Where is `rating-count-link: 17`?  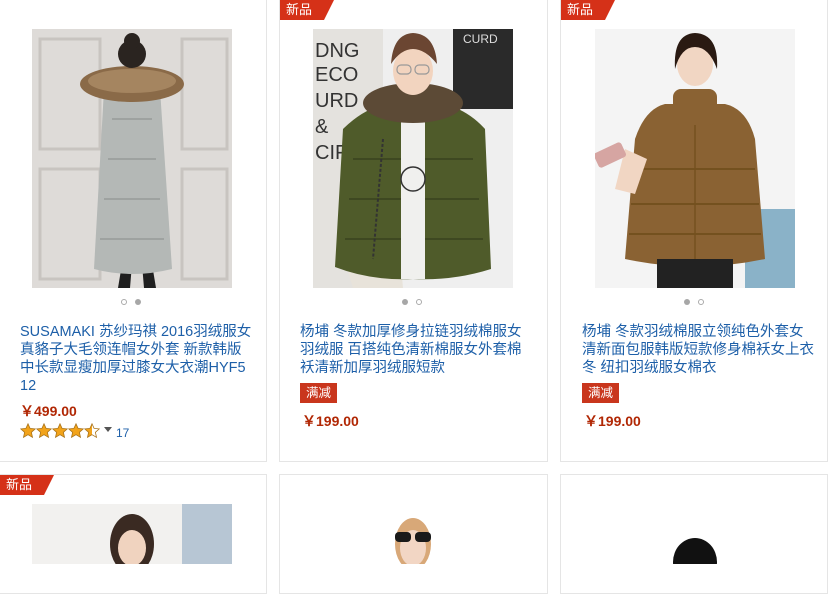
rating-count-link: 17 is located at coordinates (122, 433).